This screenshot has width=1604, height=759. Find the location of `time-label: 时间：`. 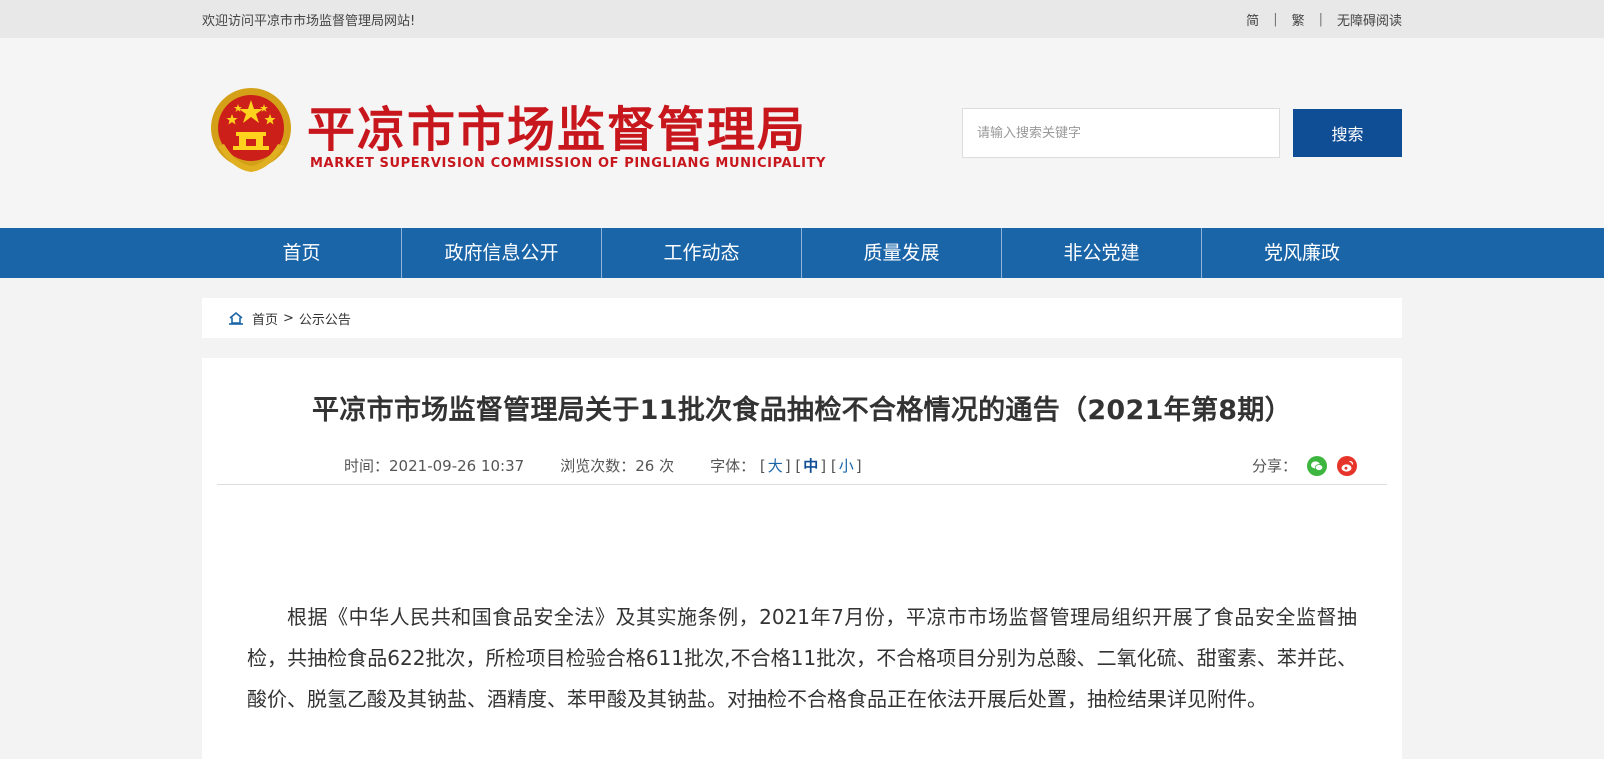

time-label: 时间： is located at coordinates (367, 466).